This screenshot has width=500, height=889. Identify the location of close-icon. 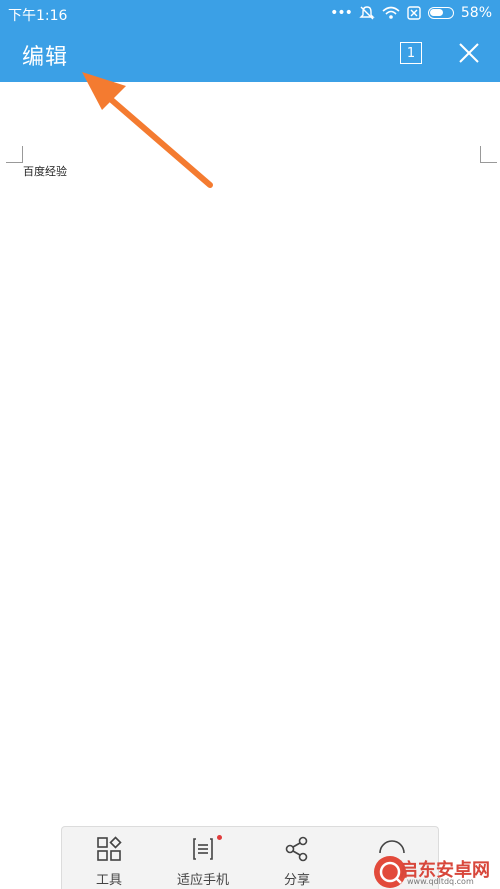
(469, 53).